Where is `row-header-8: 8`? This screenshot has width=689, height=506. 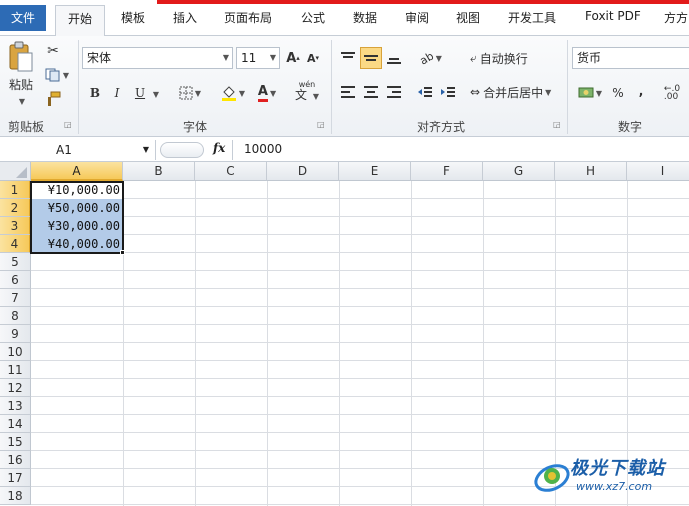 row-header-8: 8 is located at coordinates (15, 316).